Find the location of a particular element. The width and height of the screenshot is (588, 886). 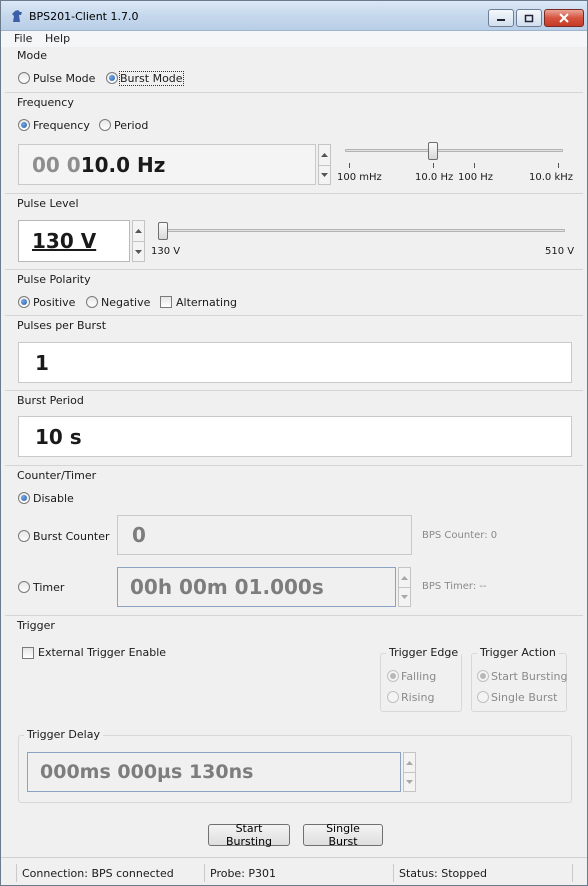

frequency-tick-label: 100 mHz is located at coordinates (359, 177).